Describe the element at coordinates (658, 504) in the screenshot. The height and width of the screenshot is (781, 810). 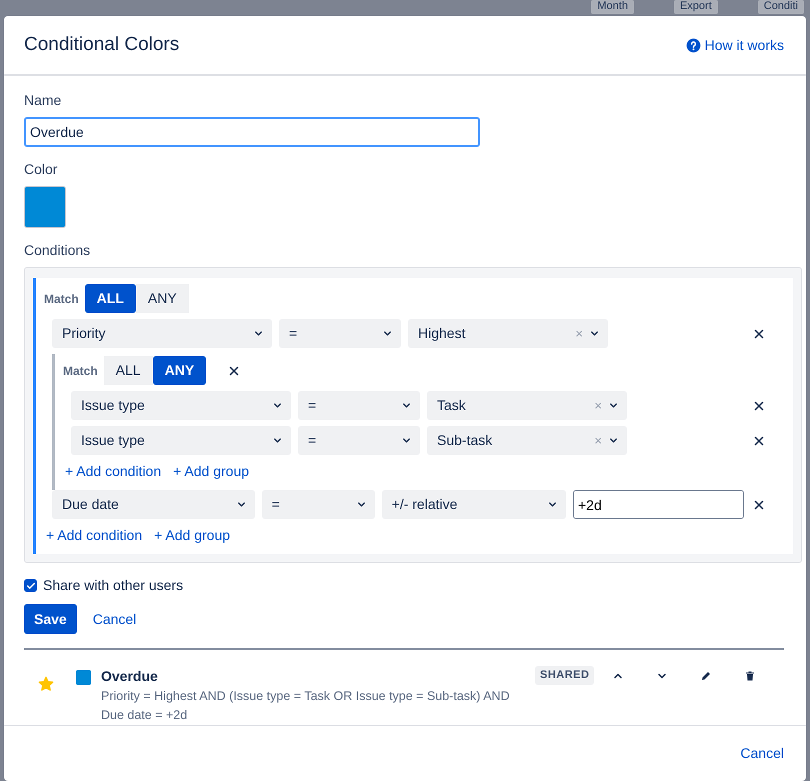
I see `value-input: +2d` at that location.